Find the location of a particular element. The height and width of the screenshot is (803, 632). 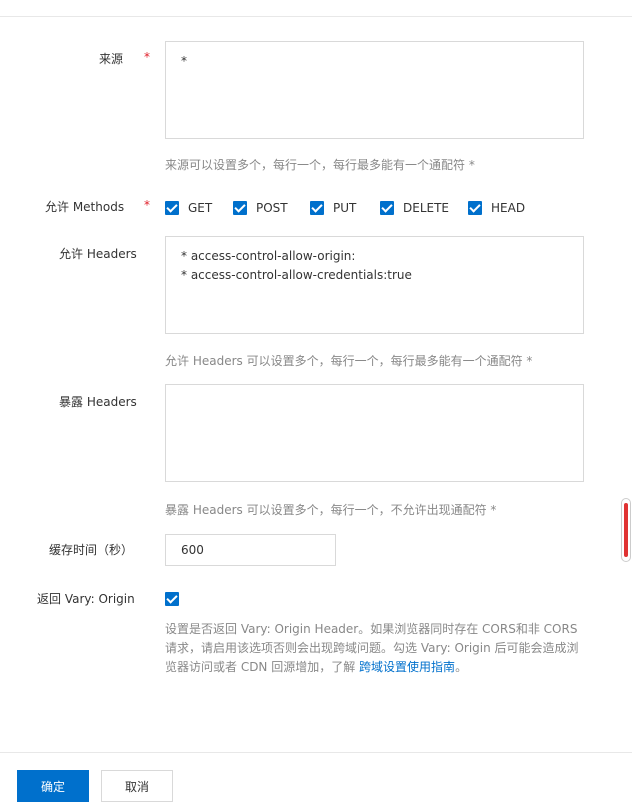

vary-description-line-last: 览器访问或者 CDN 回源增加，了解 跨域设置使用指南。 is located at coordinates (385, 667).